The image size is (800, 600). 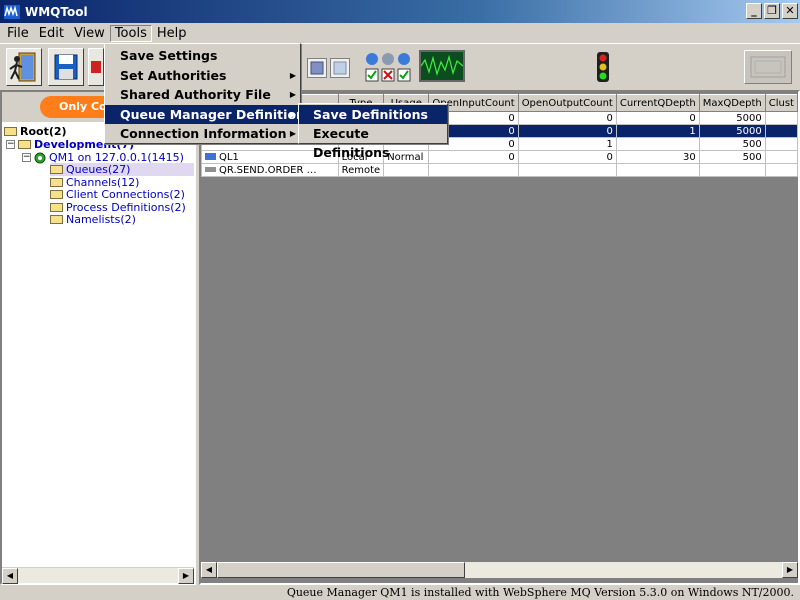 What do you see at coordinates (229, 157) in the screenshot?
I see `queue-name: QL1` at bounding box center [229, 157].